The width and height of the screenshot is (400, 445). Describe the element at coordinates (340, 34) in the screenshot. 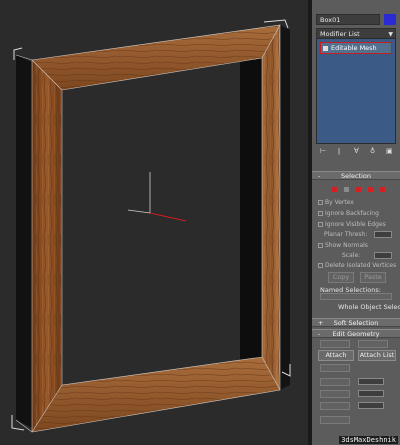

I see `modifier-list-label: Modifier List` at that location.